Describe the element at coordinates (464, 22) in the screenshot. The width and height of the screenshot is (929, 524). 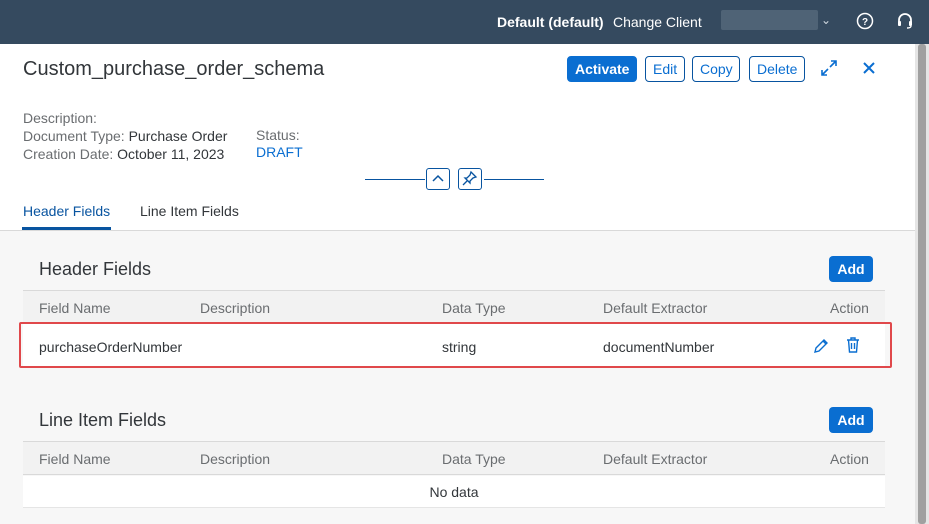
I see `shell-bar: Default (default) Change Client ⌄ ?` at that location.